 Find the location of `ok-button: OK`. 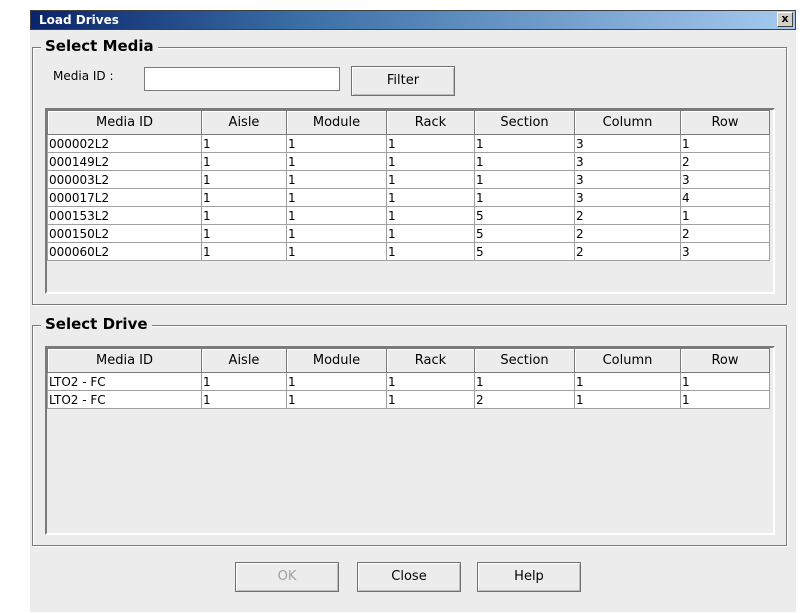

ok-button: OK is located at coordinates (287, 577).